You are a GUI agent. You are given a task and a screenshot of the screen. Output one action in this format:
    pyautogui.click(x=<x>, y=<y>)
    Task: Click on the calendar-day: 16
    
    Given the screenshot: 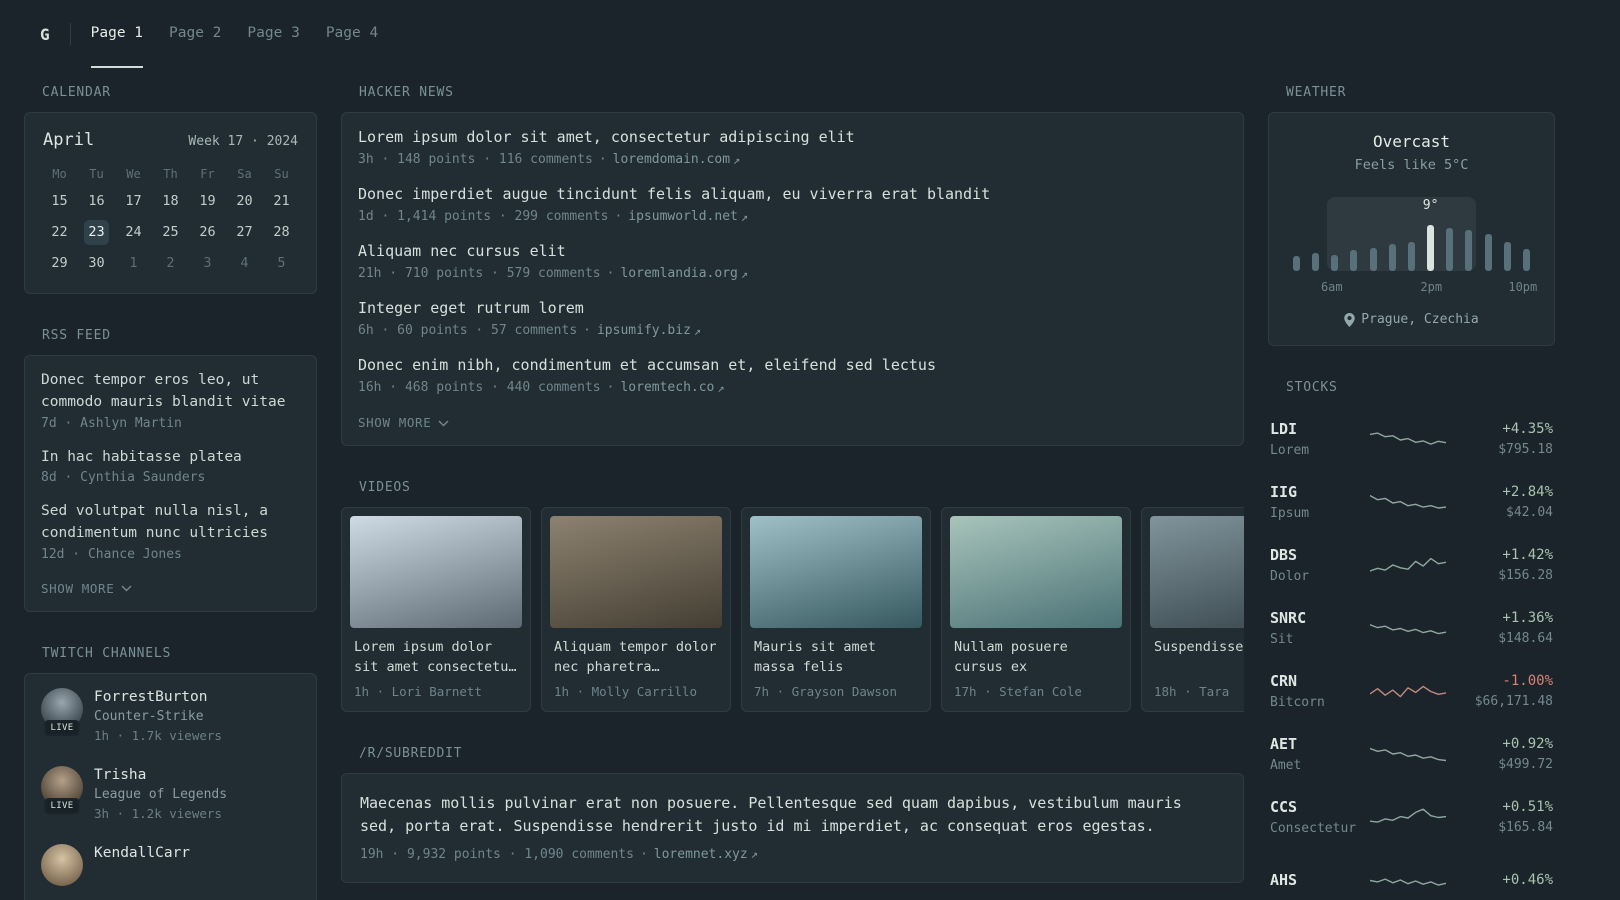 What is the action you would take?
    pyautogui.click(x=96, y=201)
    